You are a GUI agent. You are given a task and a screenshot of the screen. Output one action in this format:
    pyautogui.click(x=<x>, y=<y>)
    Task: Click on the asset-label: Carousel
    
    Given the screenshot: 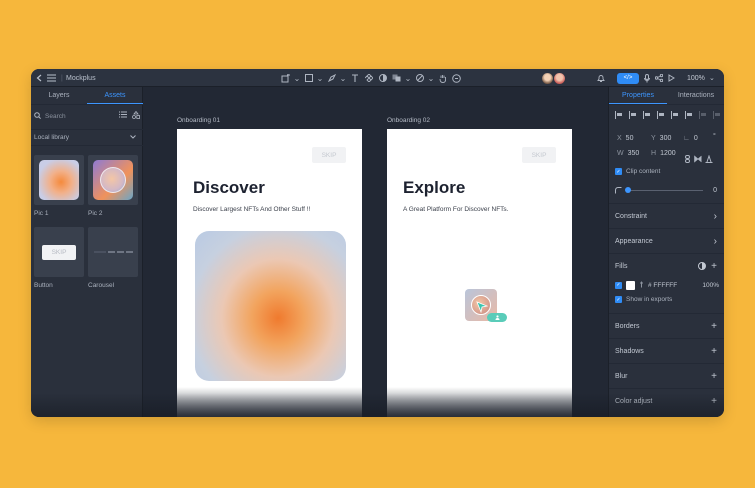 What is the action you would take?
    pyautogui.click(x=101, y=285)
    